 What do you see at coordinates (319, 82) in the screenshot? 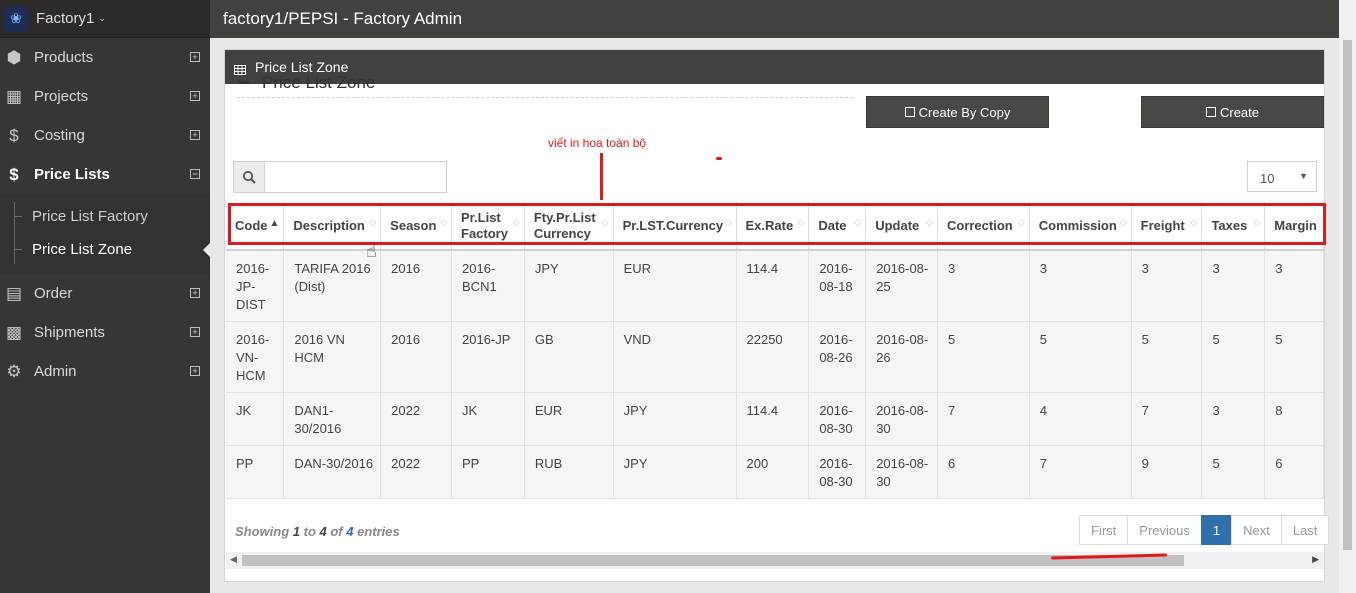
I see `section-title-label: Price List Zone` at bounding box center [319, 82].